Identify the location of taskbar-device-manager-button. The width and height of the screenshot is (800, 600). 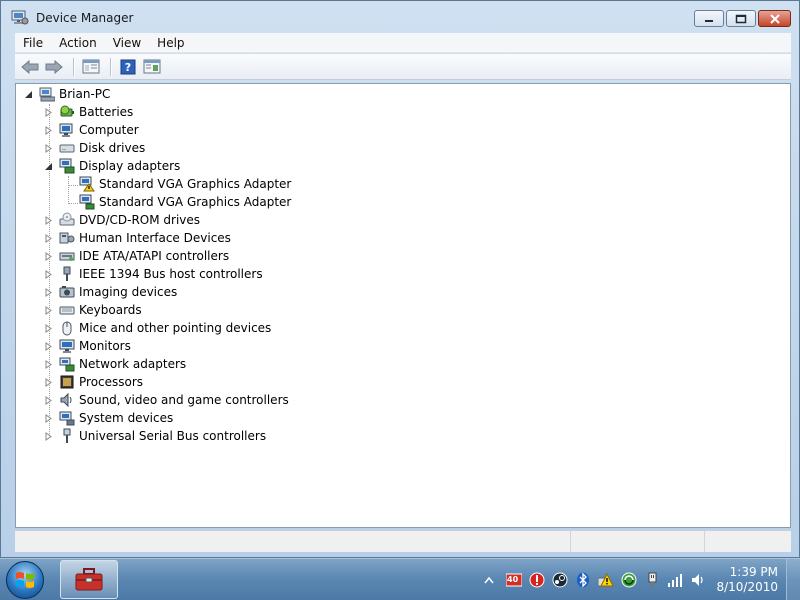
(89, 579).